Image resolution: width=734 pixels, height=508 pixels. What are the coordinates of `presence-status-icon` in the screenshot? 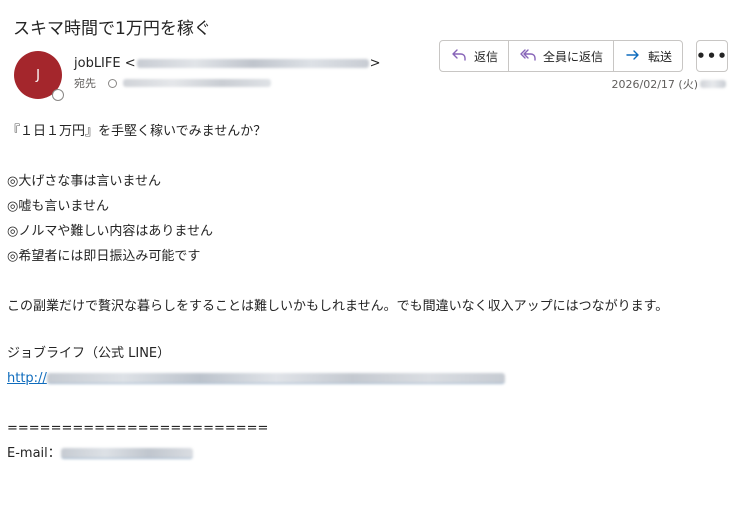 It's located at (58, 95).